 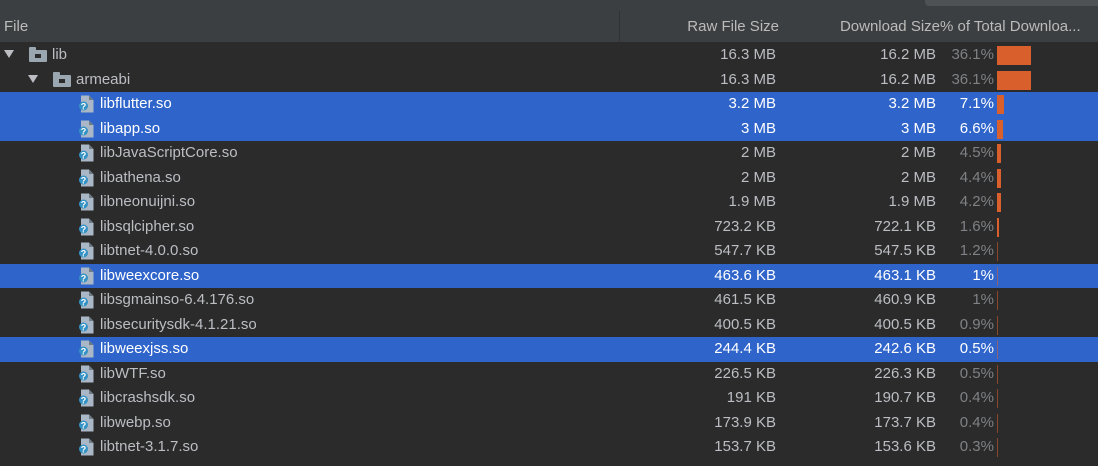 I want to click on file-name: libsgmainso-6.4.176.so, so click(x=177, y=299).